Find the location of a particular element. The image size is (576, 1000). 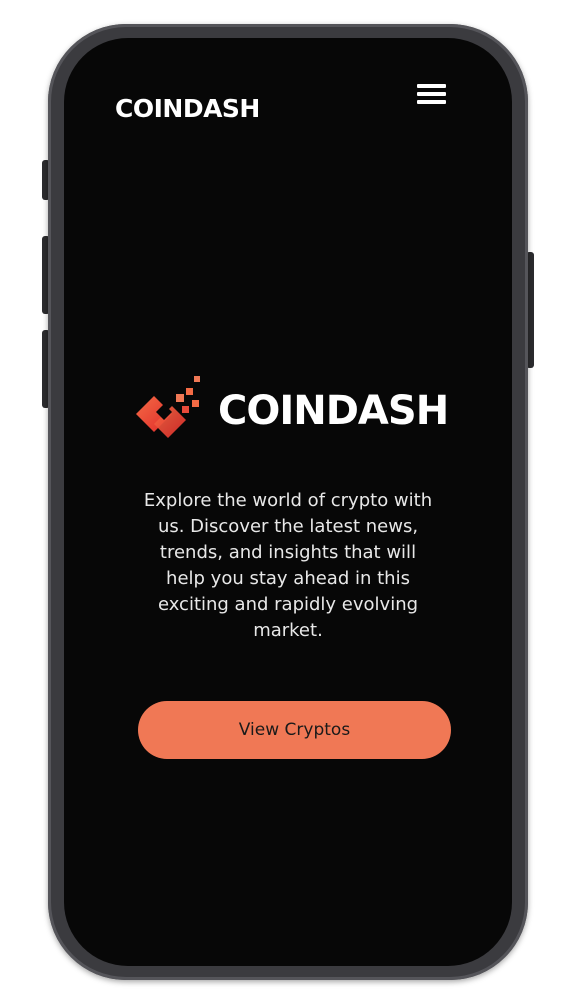

hero-brand: COINDASH is located at coordinates (333, 411).